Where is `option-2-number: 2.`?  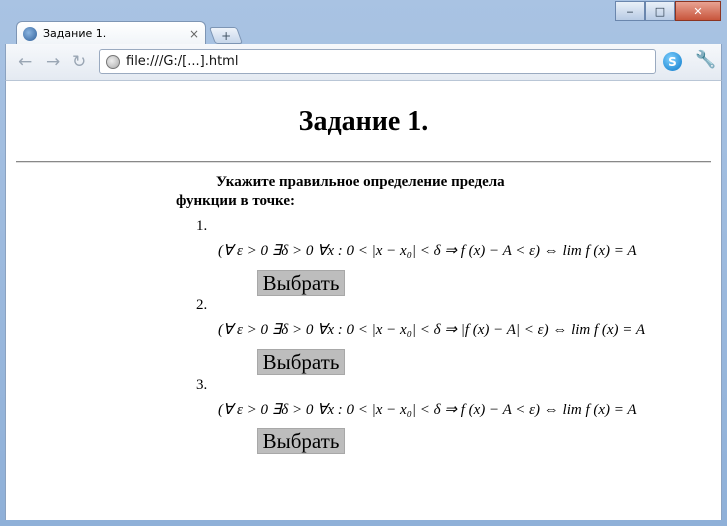
option-2-number: 2. is located at coordinates (202, 305).